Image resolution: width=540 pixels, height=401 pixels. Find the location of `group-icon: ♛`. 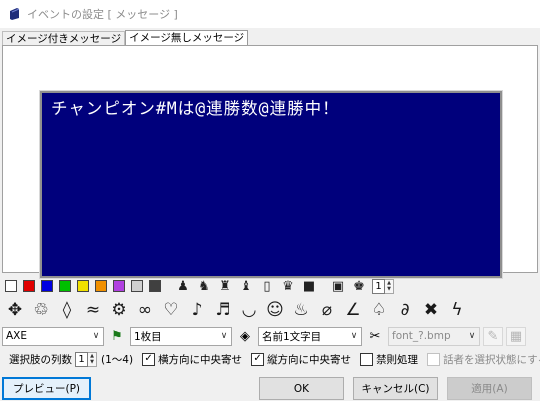

group-icon: ♛ is located at coordinates (288, 286).